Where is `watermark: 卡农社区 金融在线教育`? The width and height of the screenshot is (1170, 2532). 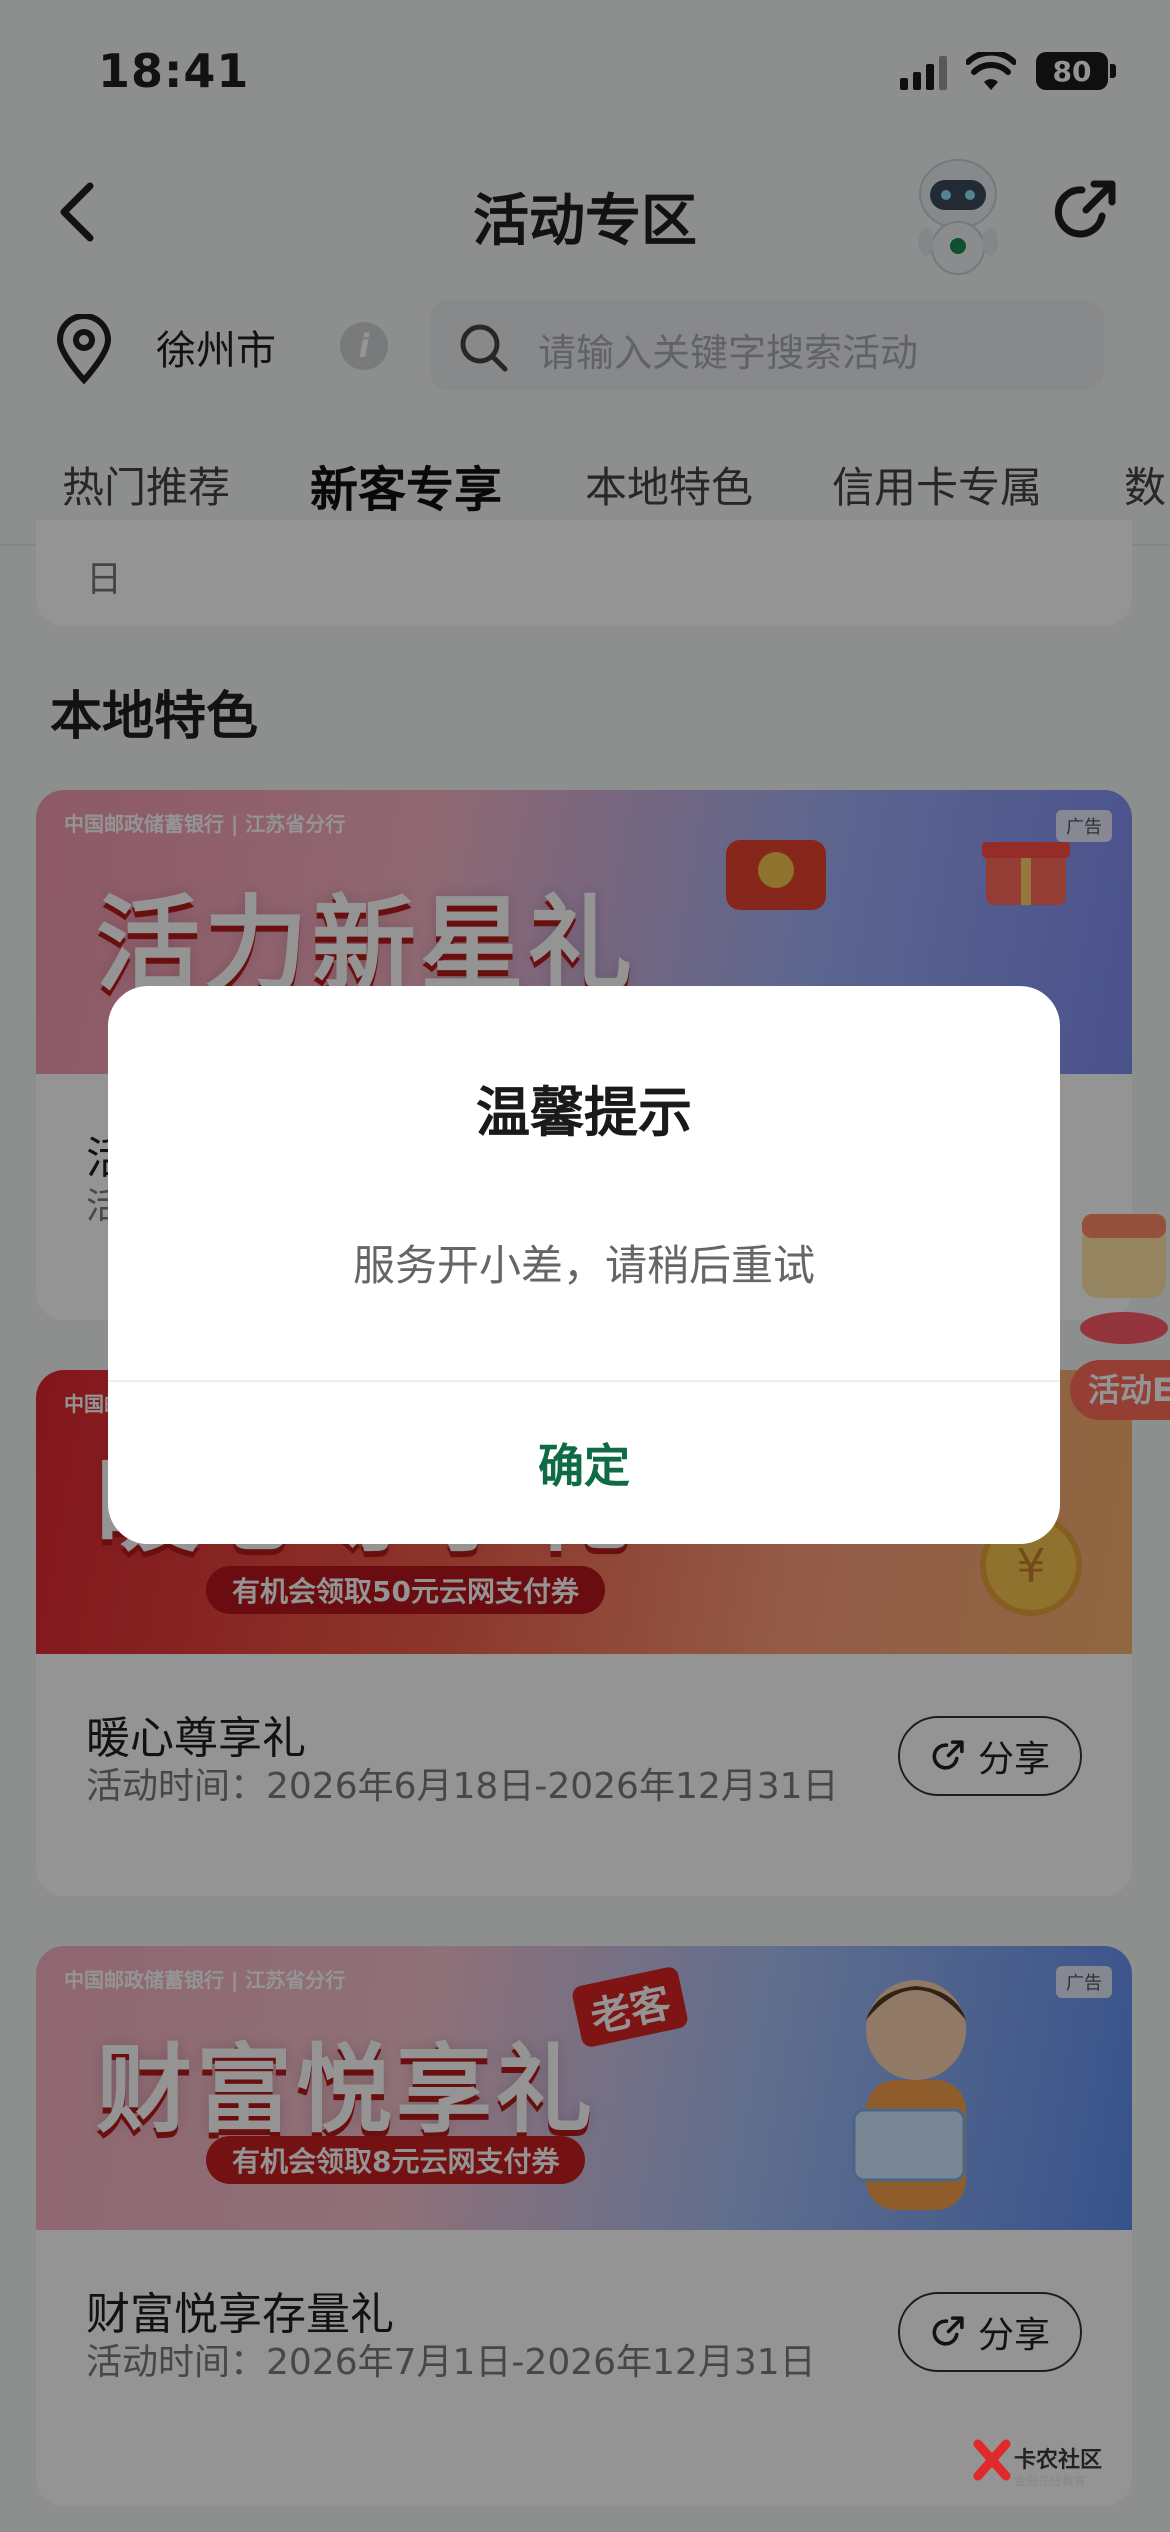 watermark: 卡农社区 金融在线教育 is located at coordinates (1047, 2473).